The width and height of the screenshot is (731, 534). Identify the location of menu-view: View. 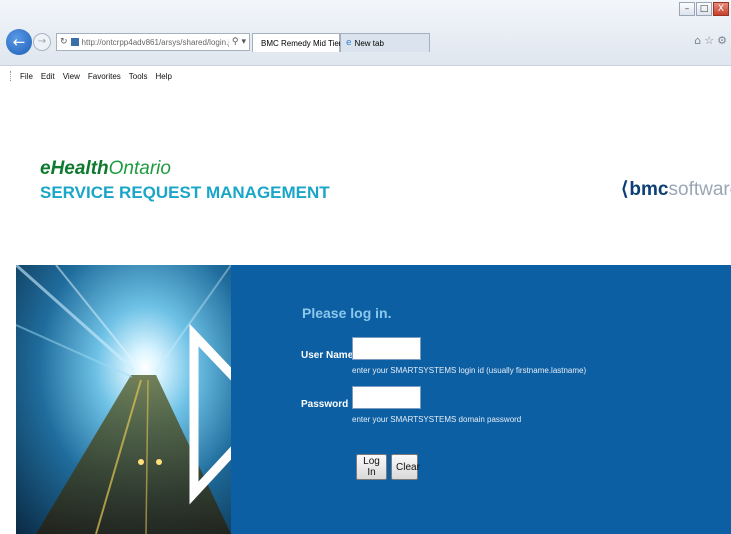
(71, 76).